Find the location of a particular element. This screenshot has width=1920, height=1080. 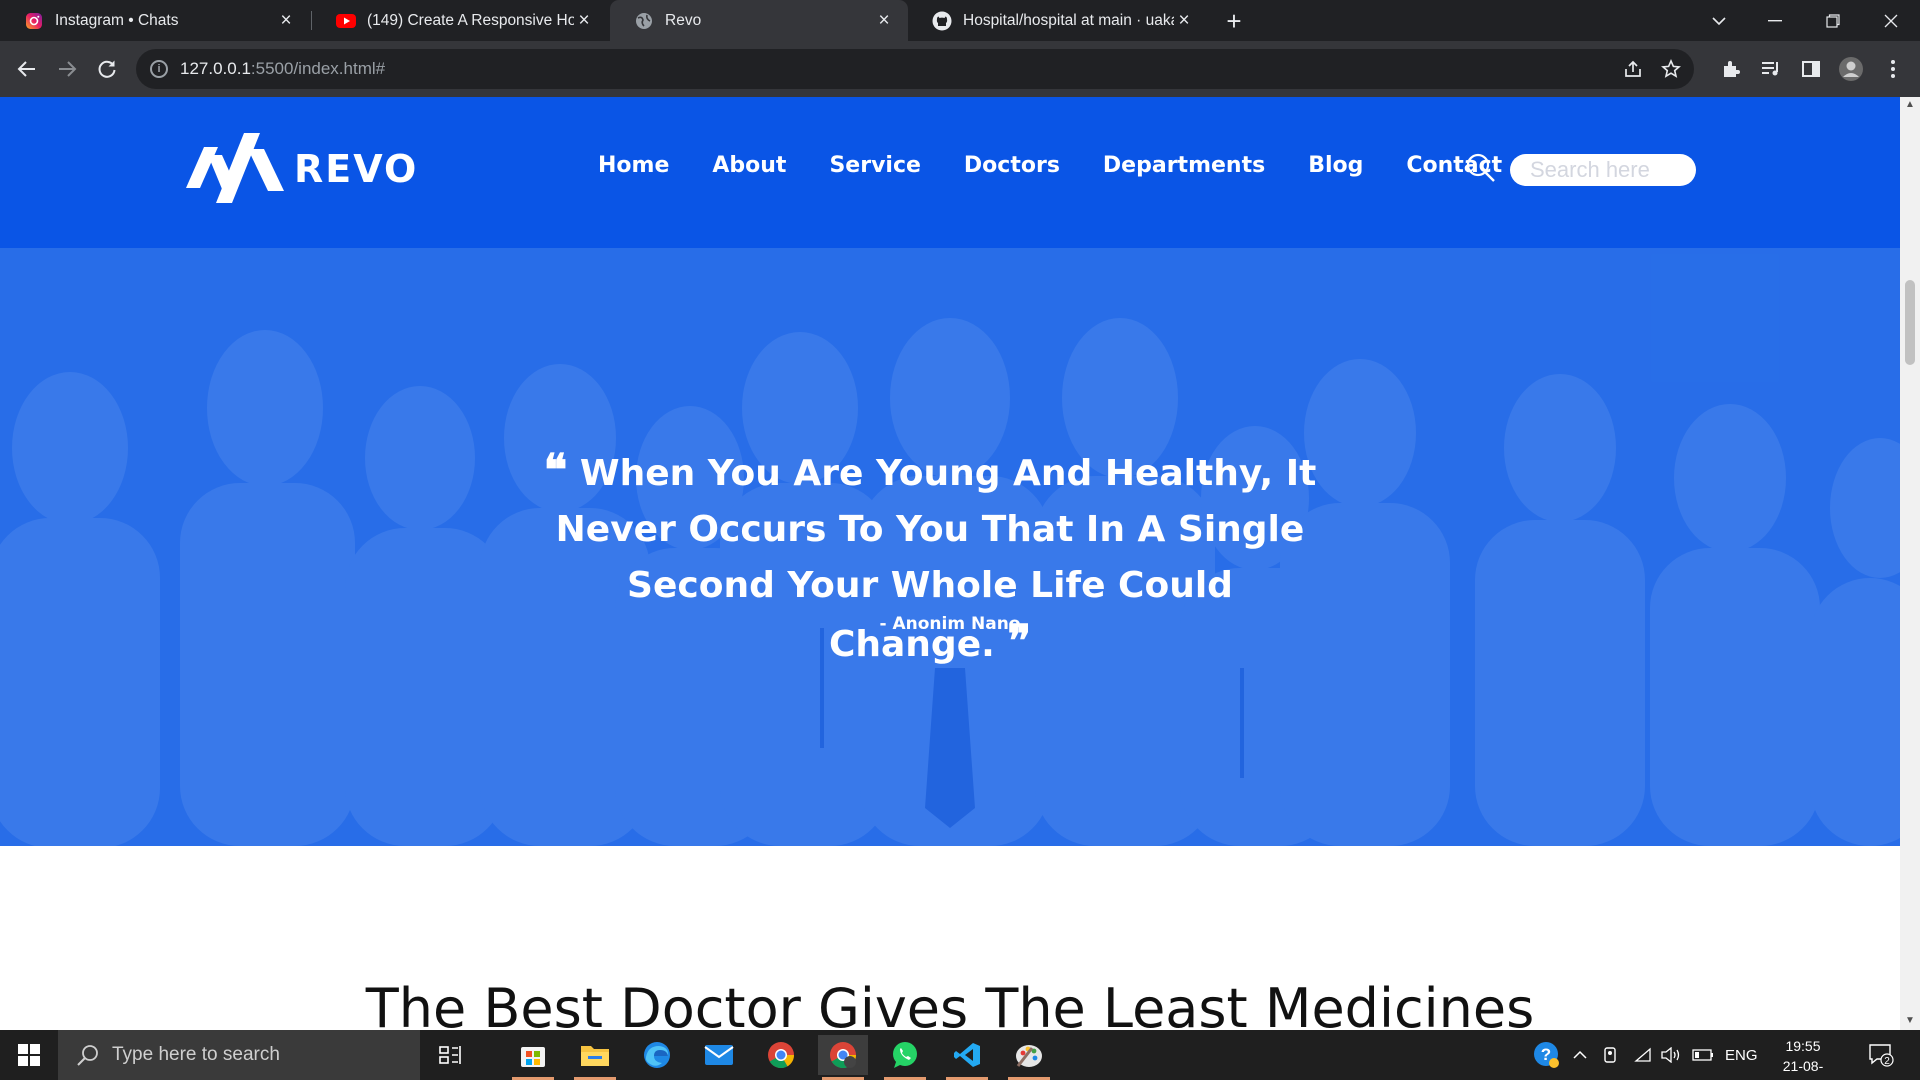

back-button is located at coordinates (27, 69).